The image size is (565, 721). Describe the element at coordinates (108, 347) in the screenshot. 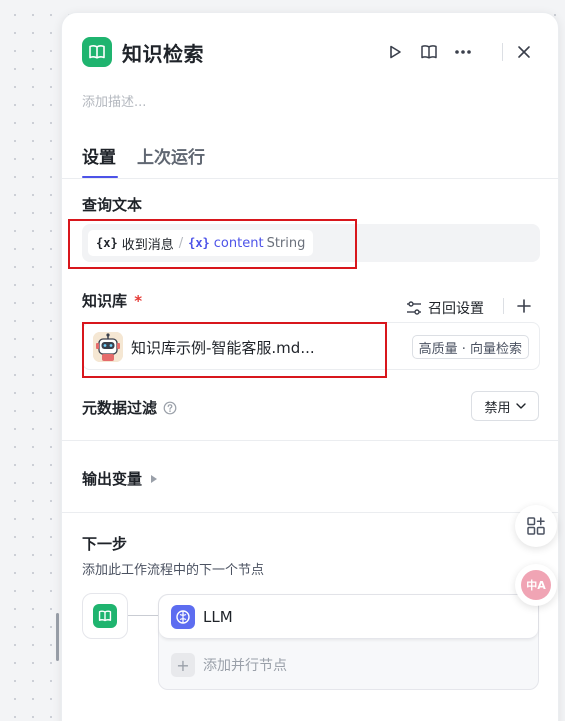

I see `kb-robot-avatar-icon` at that location.